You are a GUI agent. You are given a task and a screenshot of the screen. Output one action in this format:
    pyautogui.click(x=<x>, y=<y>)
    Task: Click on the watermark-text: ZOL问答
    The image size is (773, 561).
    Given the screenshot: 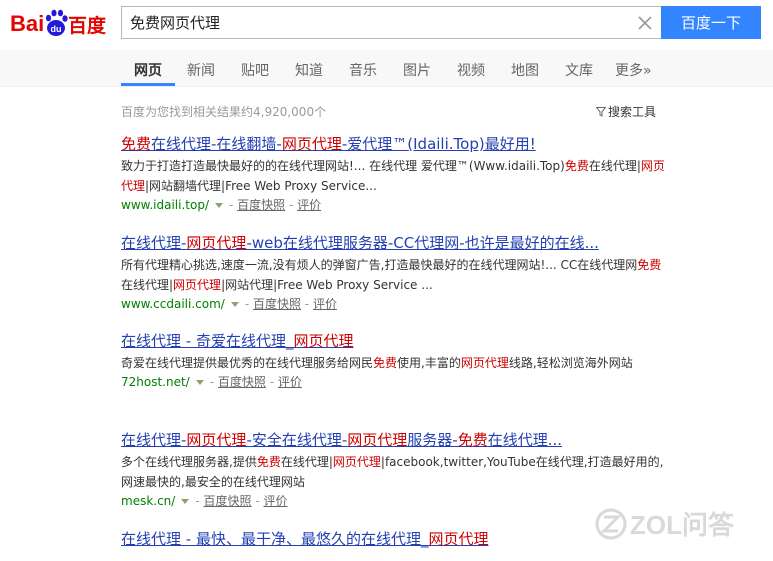 What is the action you would take?
    pyautogui.click(x=682, y=525)
    